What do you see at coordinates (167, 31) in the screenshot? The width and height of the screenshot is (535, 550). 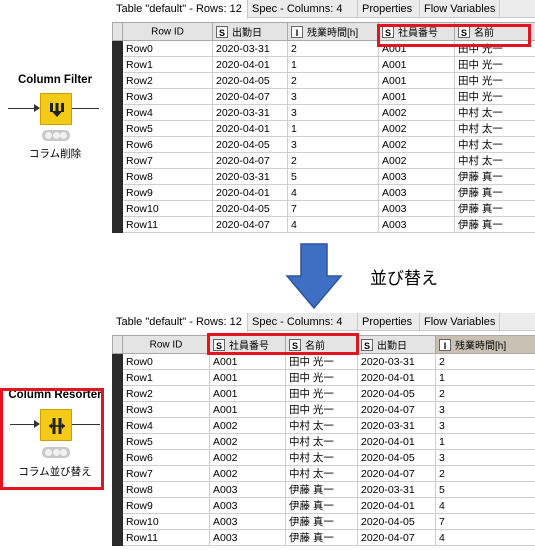 I see `column-header-rowid: Row ID` at bounding box center [167, 31].